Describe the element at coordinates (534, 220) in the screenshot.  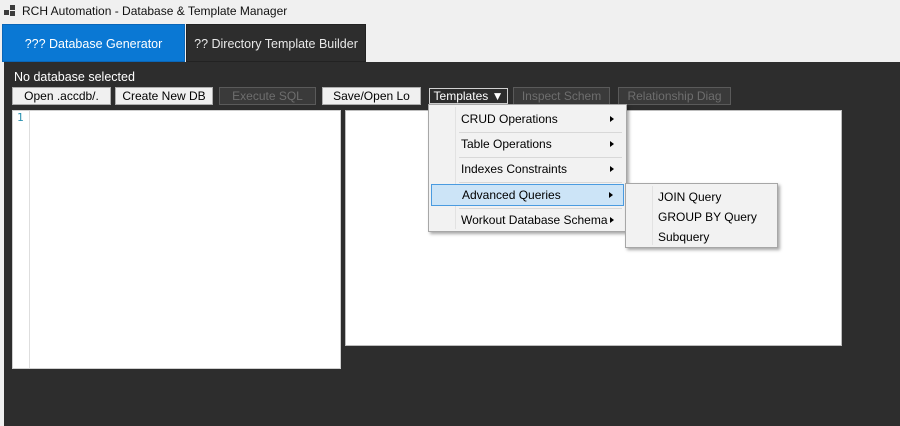
I see `menu-item-label: Workout Database Schema` at that location.